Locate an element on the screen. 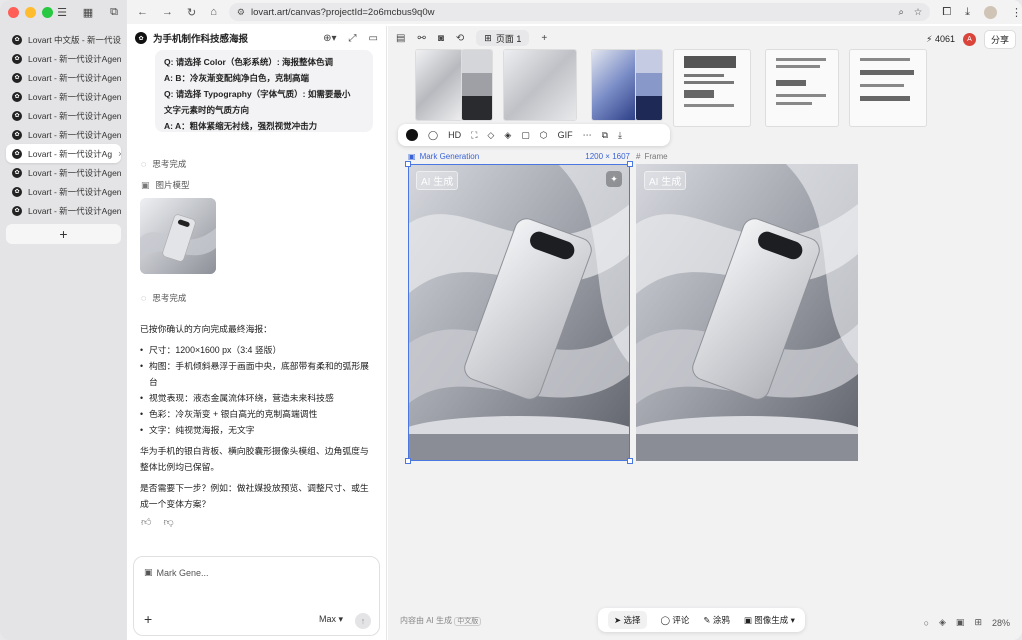  robot-icon: ◙ is located at coordinates (441, 38).